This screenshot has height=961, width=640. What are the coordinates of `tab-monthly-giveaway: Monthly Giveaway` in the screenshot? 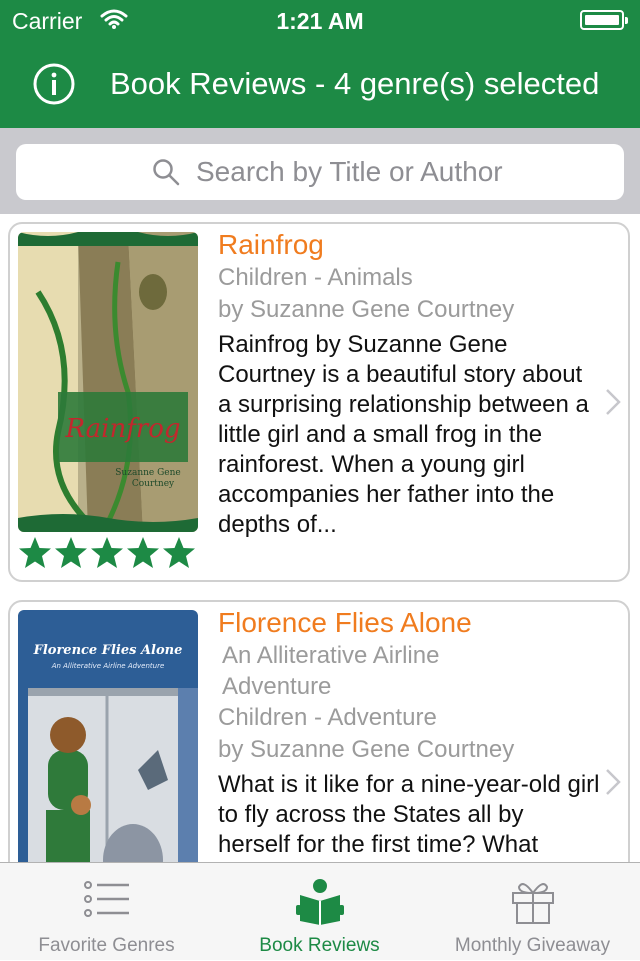 It's located at (532, 912).